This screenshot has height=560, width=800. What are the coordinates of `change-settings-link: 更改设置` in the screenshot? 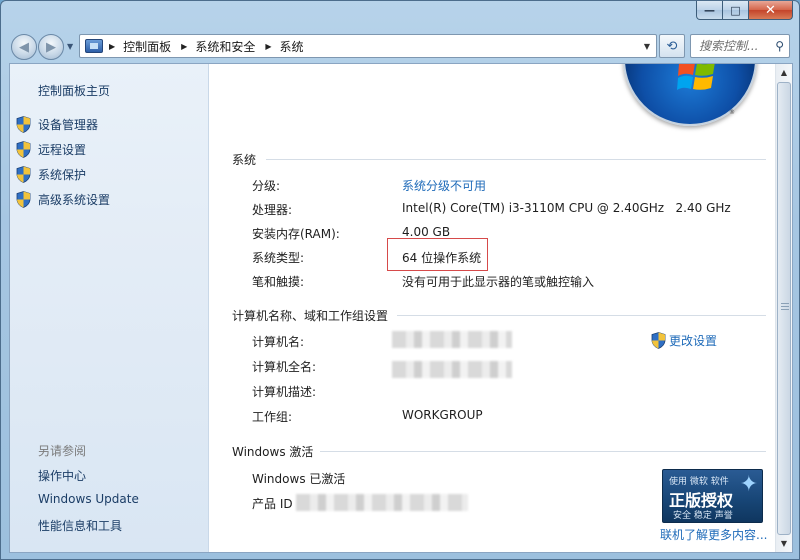 It's located at (684, 340).